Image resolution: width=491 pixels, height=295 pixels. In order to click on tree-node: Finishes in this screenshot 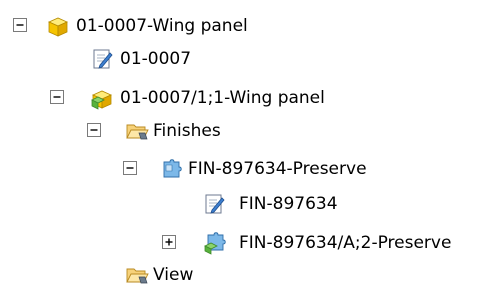, I will do `click(130, 131)`.